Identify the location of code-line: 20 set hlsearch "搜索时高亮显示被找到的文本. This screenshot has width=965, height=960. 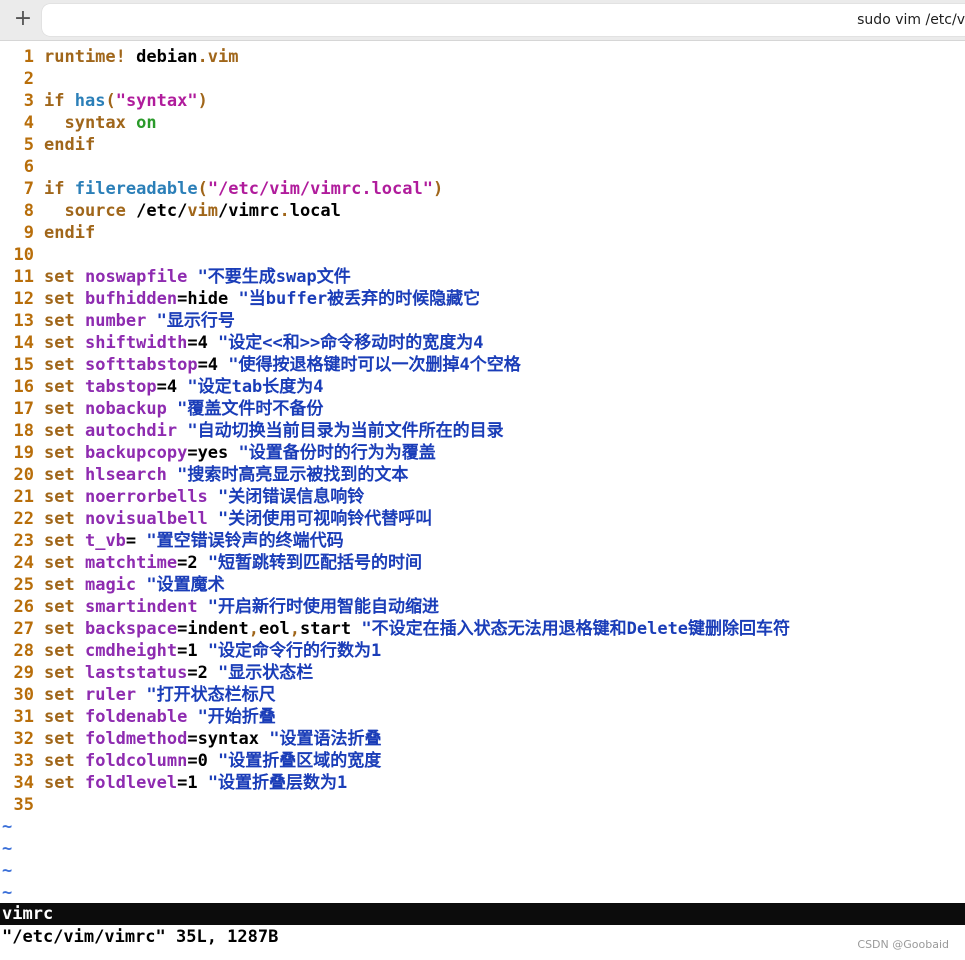
(482, 475).